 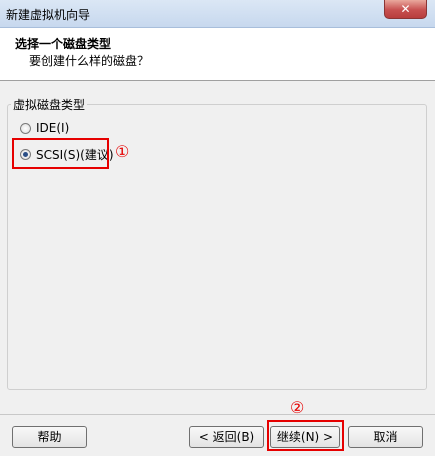 I want to click on radio-option-ide: IDE(I), so click(x=44, y=128).